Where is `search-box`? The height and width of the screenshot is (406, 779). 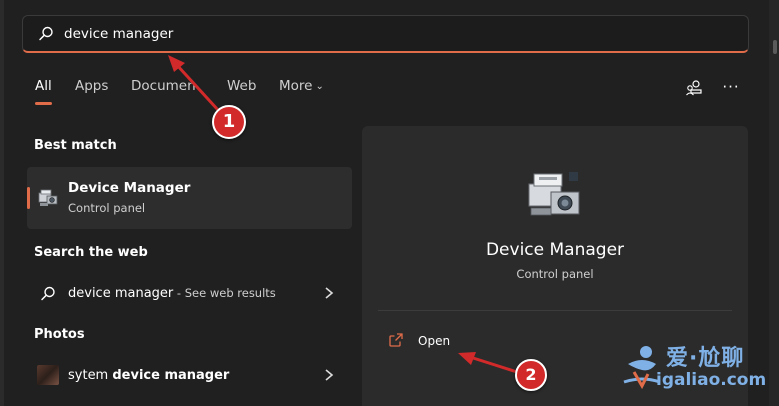 search-box is located at coordinates (385, 34).